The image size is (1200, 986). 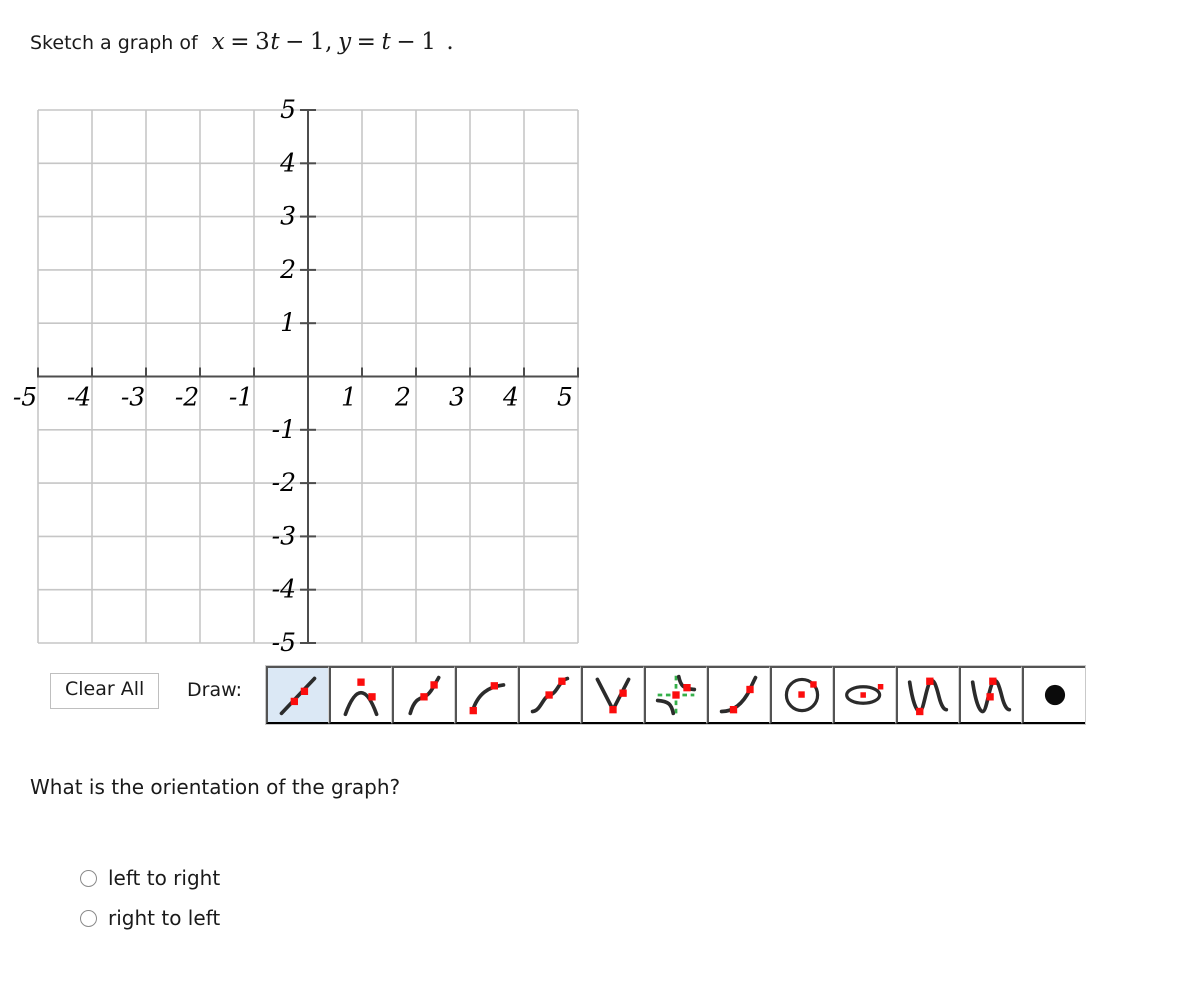 I want to click on sigmoid-icon, so click(x=550, y=695).